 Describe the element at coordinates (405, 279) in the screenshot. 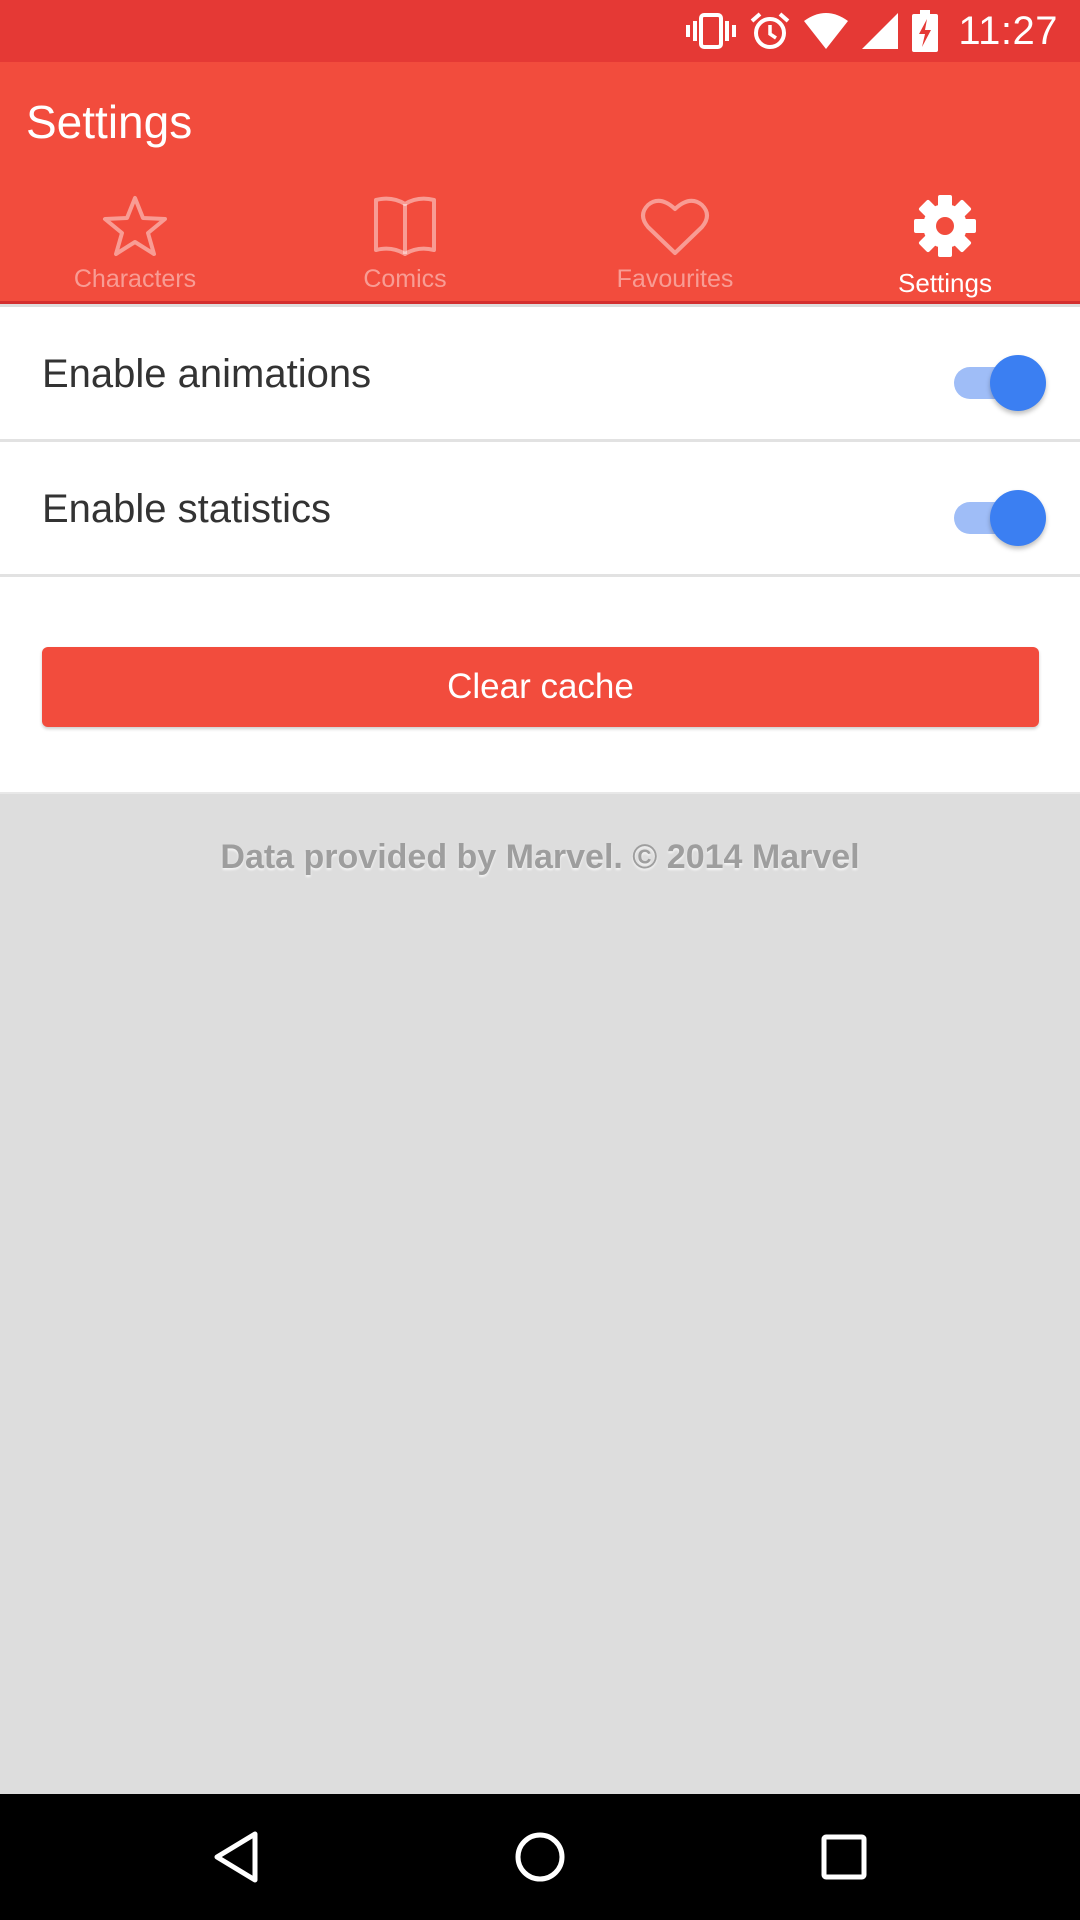

I see `tab-label-comics: Comics` at that location.